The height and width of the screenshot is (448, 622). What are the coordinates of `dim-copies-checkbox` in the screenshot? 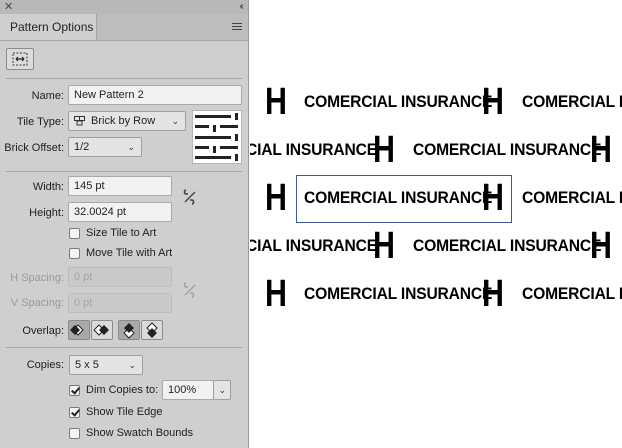 It's located at (74, 390).